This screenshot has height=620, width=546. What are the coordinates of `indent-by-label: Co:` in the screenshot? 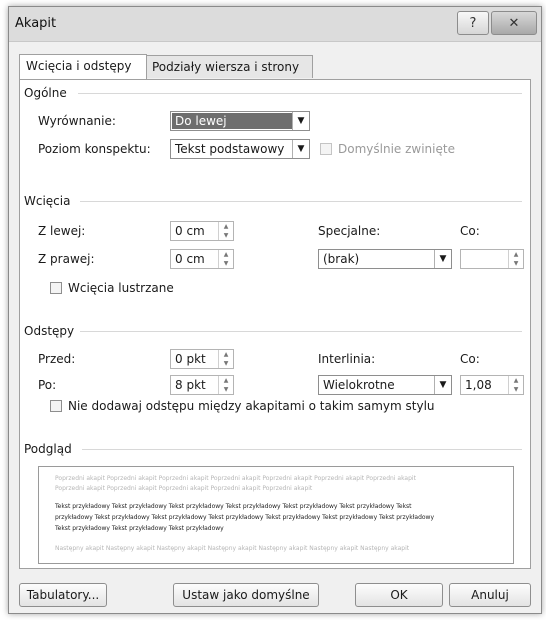 It's located at (470, 231).